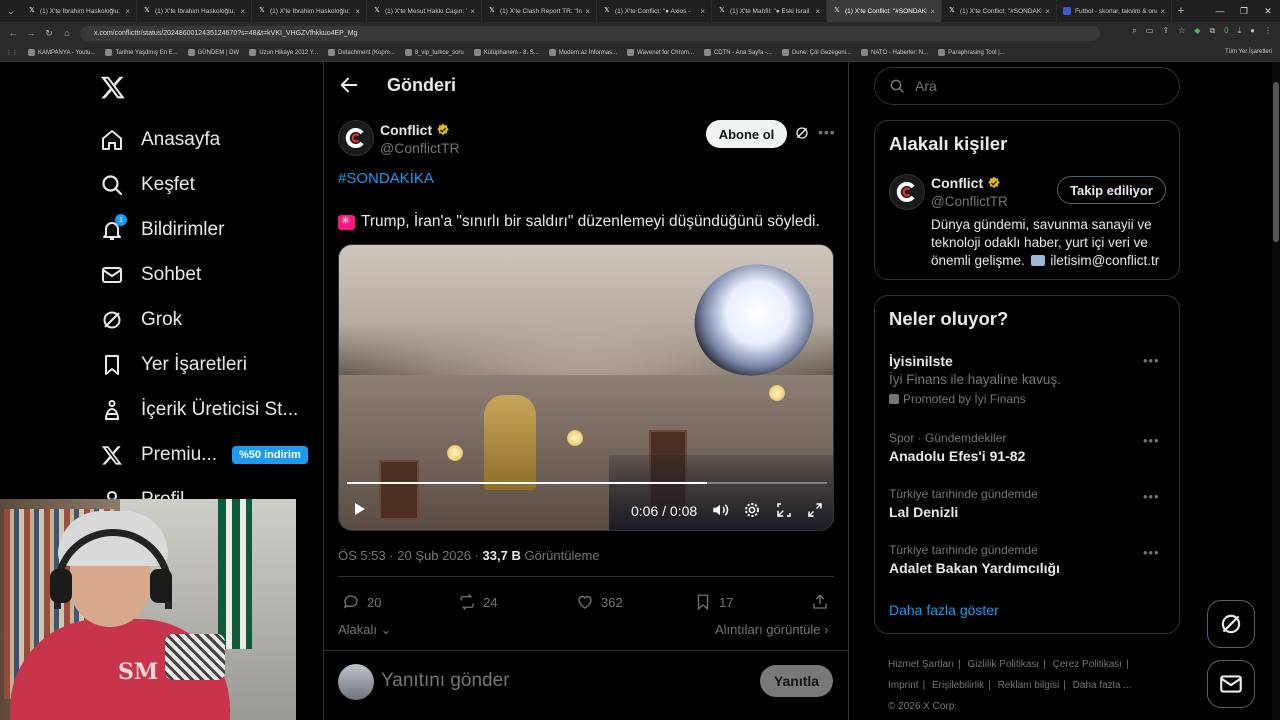 The height and width of the screenshot is (720, 1280). Describe the element at coordinates (160, 140) in the screenshot. I see `nav-item-home: Anasayfa` at that location.